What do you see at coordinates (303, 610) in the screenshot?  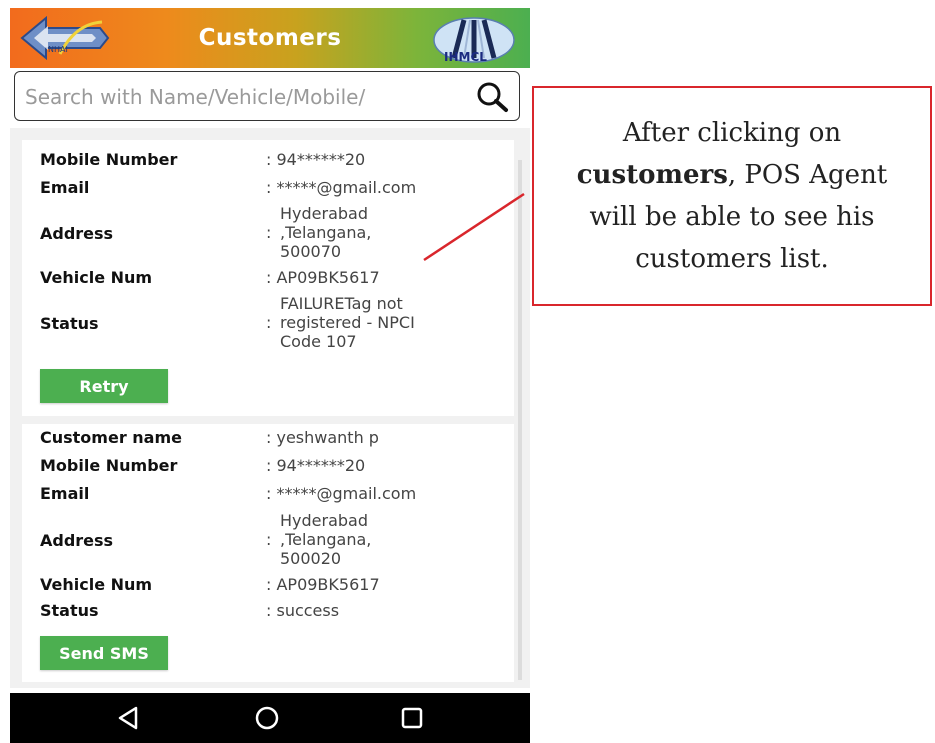 I see `field-value: : success` at bounding box center [303, 610].